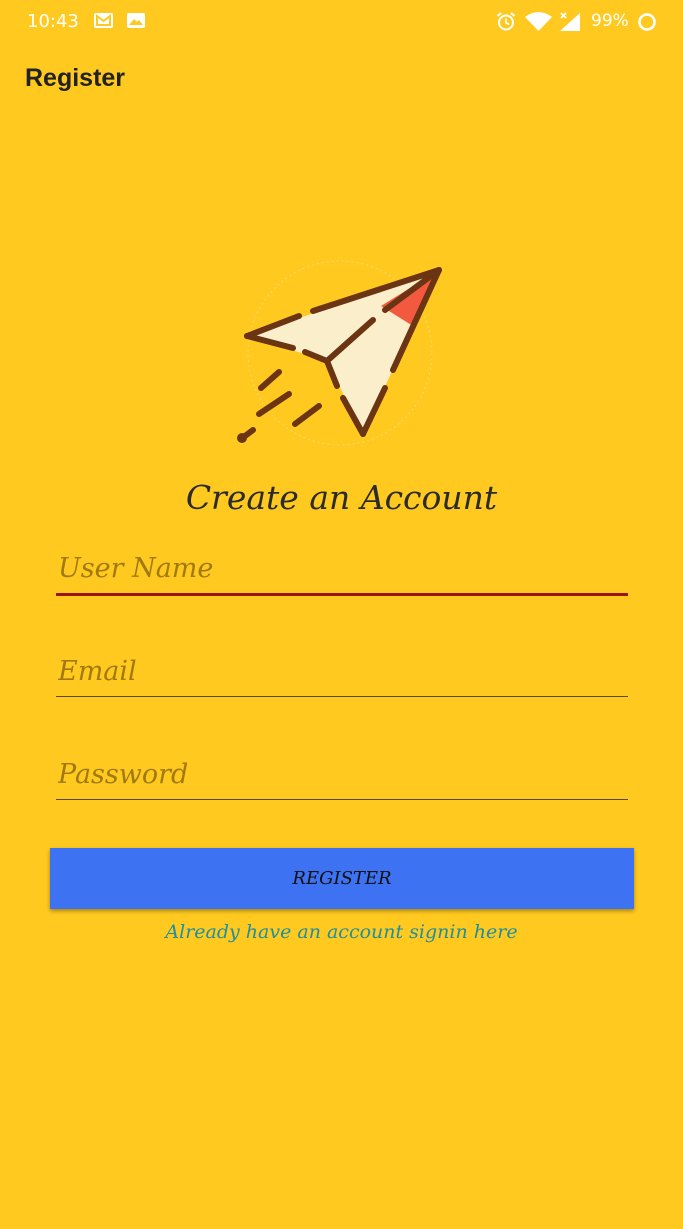 The width and height of the screenshot is (683, 1229). Describe the element at coordinates (342, 568) in the screenshot. I see `username-field` at that location.